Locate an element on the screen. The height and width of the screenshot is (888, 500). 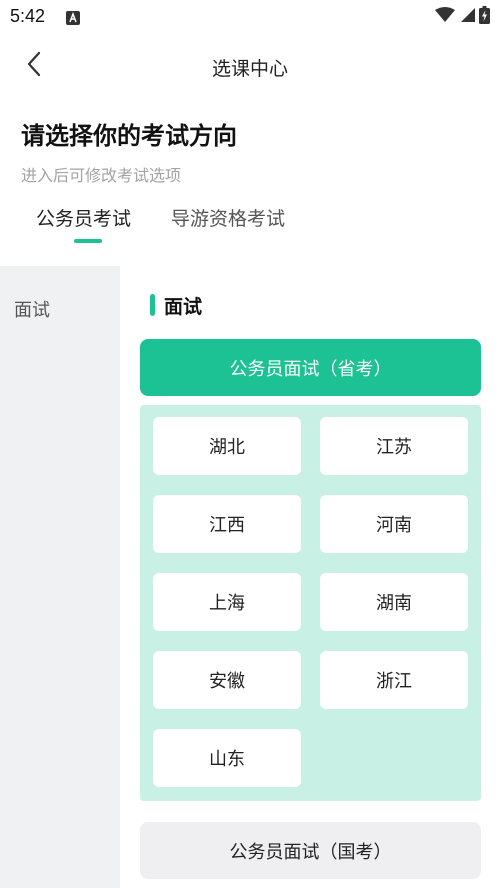
status-time: 5:42 is located at coordinates (28, 16).